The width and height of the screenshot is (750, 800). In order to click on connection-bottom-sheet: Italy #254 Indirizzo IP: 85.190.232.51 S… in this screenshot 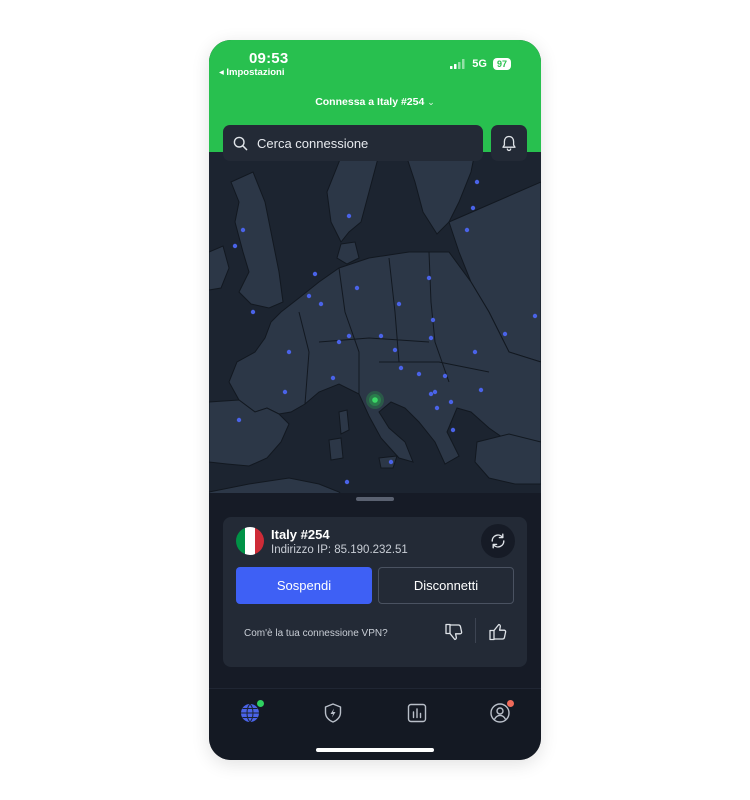, I will do `click(375, 590)`.